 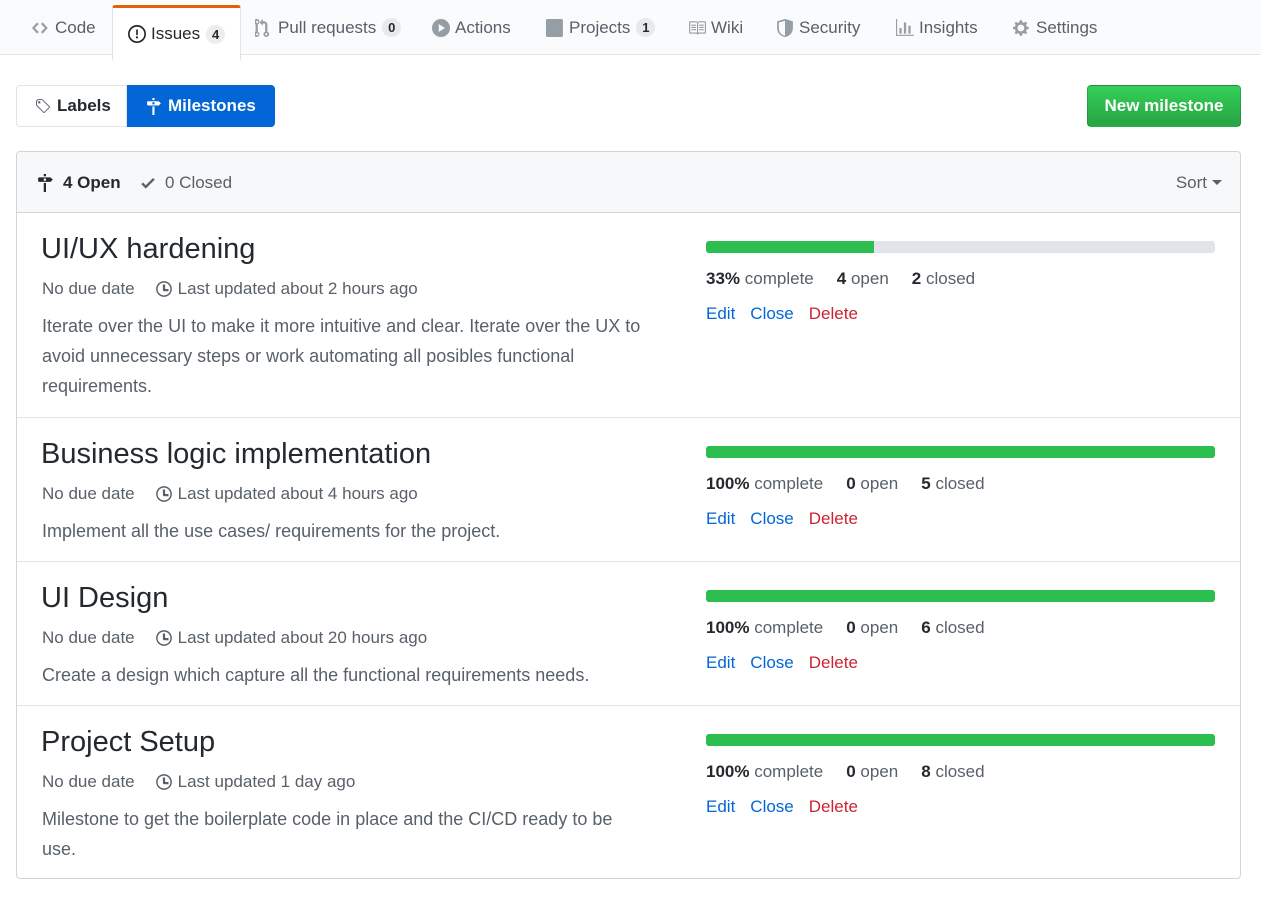 I want to click on closed-issues: 2 closed, so click(x=943, y=279).